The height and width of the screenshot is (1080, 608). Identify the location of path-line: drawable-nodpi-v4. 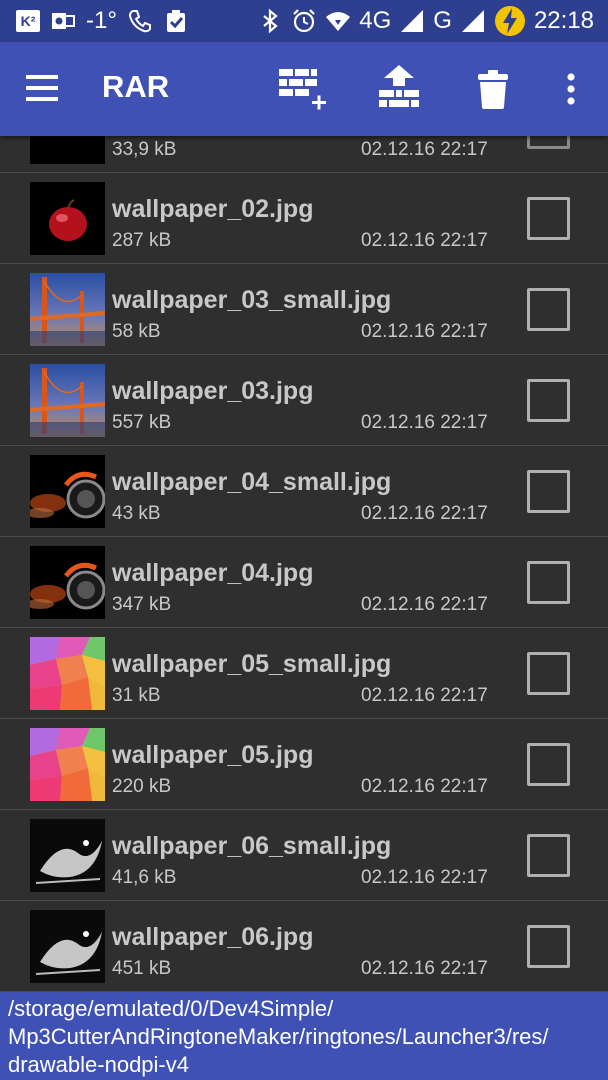
(98, 1064).